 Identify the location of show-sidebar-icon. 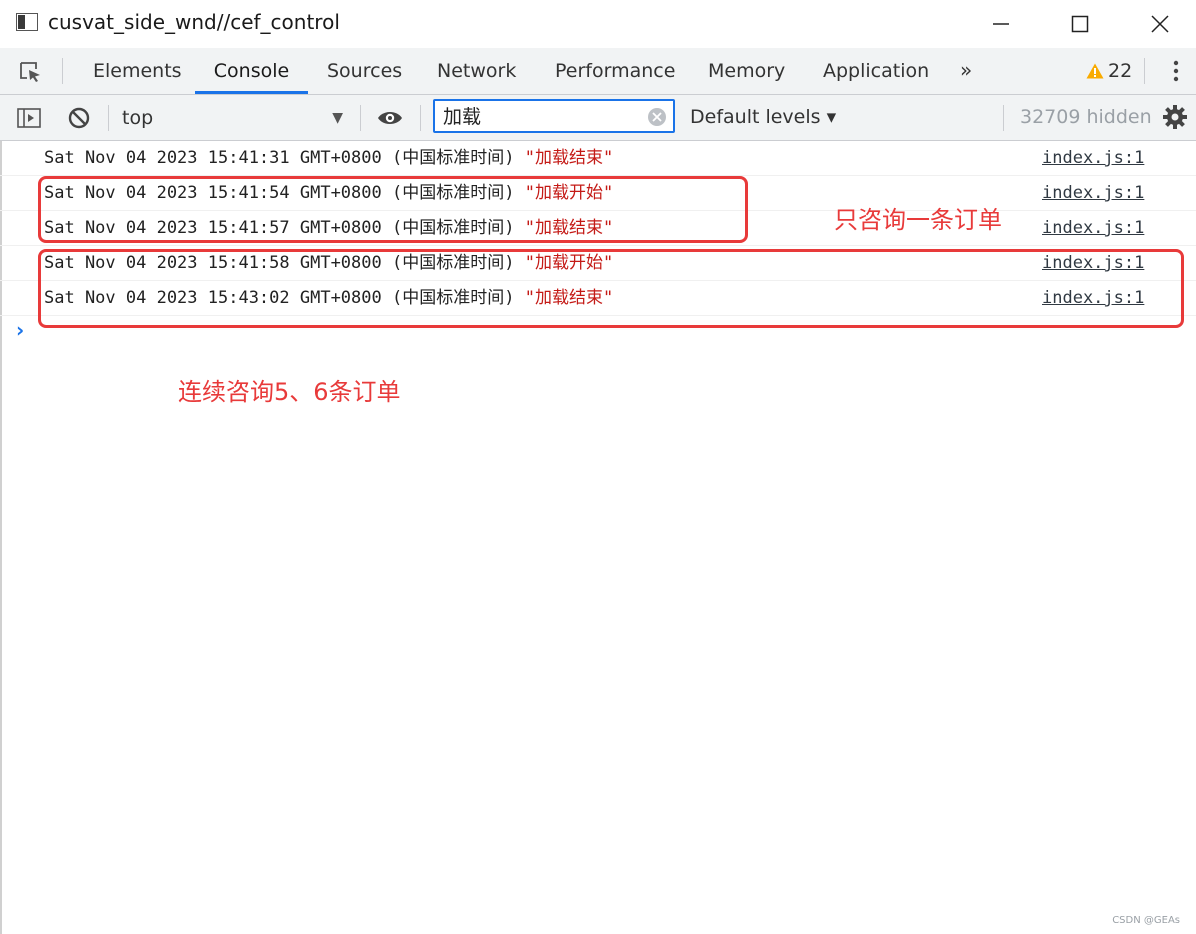
(29, 118).